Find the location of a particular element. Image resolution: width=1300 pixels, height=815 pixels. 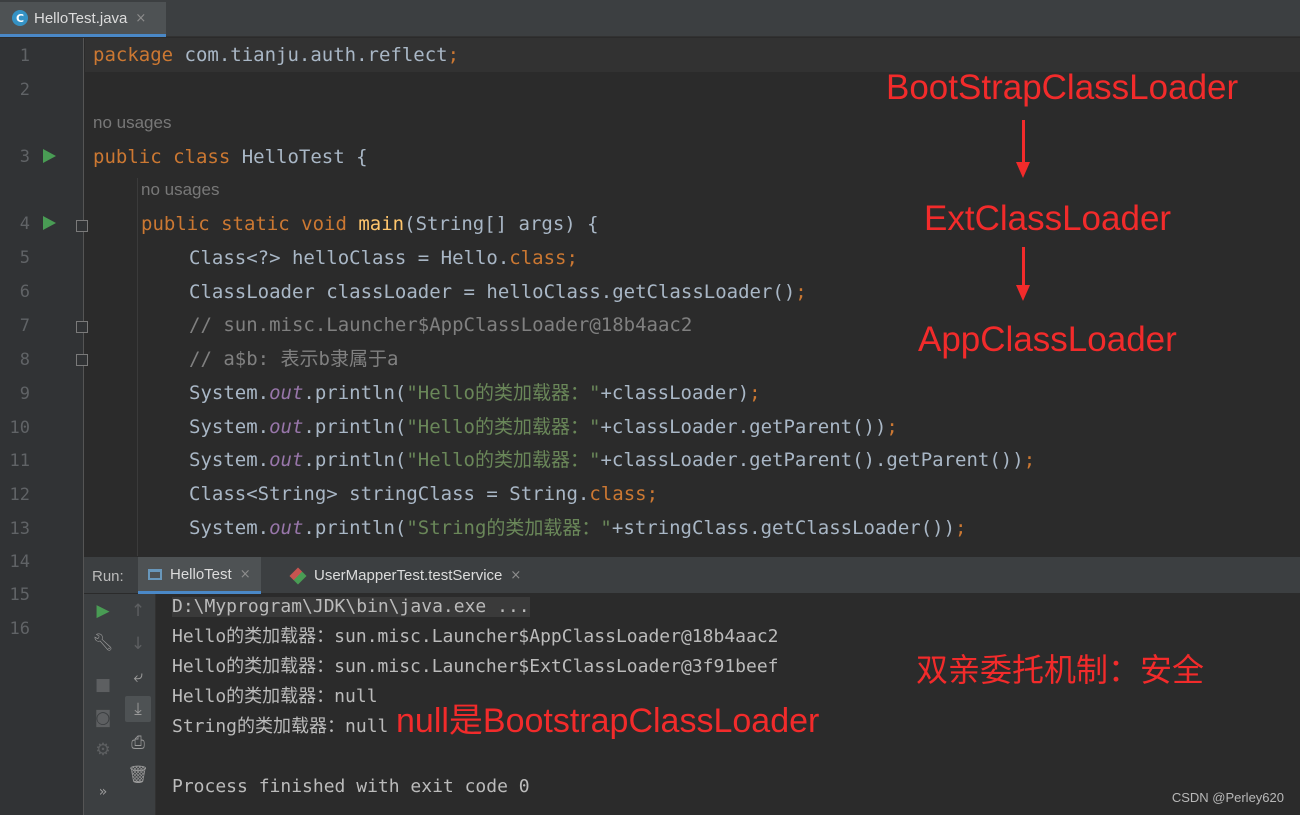

run-main-icon is located at coordinates (49, 223).